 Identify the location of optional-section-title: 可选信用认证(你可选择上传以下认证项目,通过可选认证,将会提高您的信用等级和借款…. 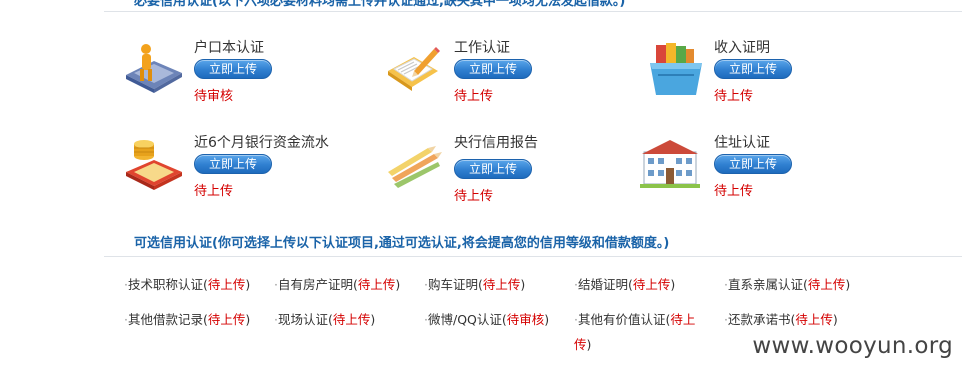
(402, 243).